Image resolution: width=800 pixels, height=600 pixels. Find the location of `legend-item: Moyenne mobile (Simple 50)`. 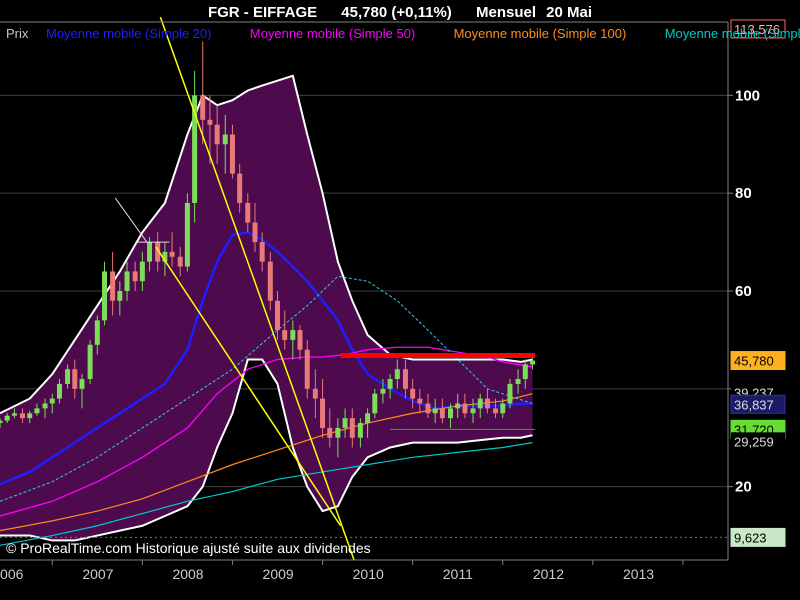

legend-item: Moyenne mobile (Simple 50) is located at coordinates (332, 33).